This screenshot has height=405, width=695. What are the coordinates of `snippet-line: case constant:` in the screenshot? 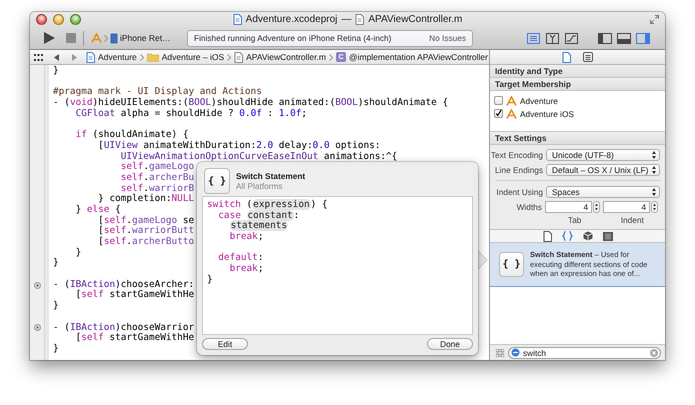 It's located at (258, 215).